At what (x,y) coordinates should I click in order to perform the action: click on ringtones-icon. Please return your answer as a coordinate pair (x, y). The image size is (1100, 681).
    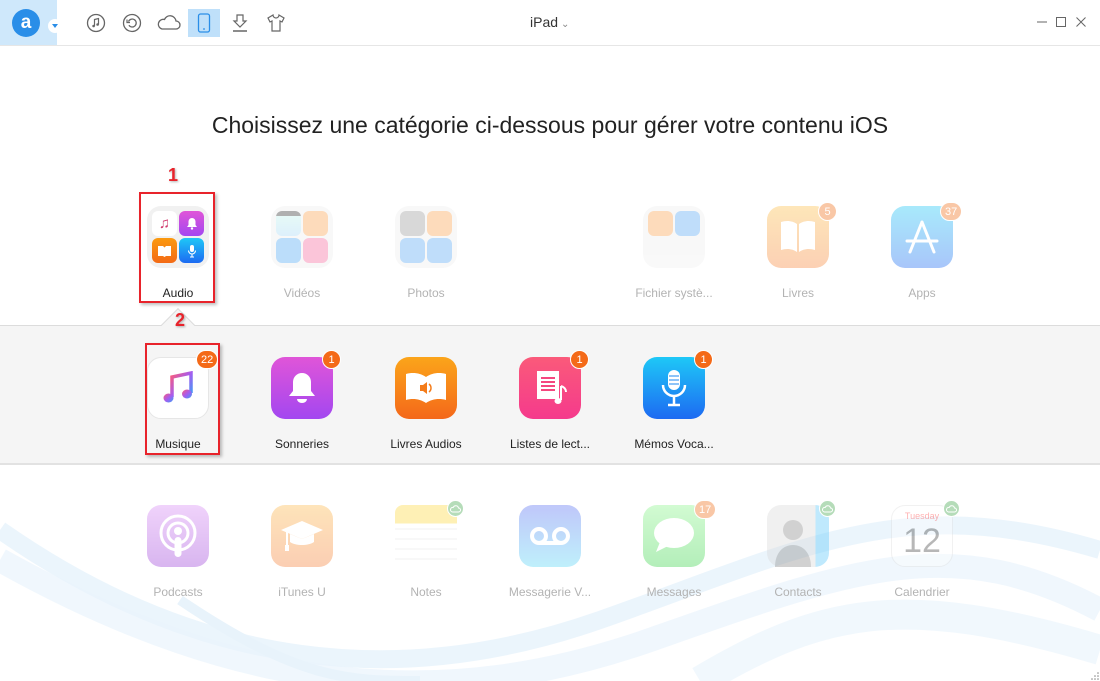
    Looking at the image, I should click on (302, 388).